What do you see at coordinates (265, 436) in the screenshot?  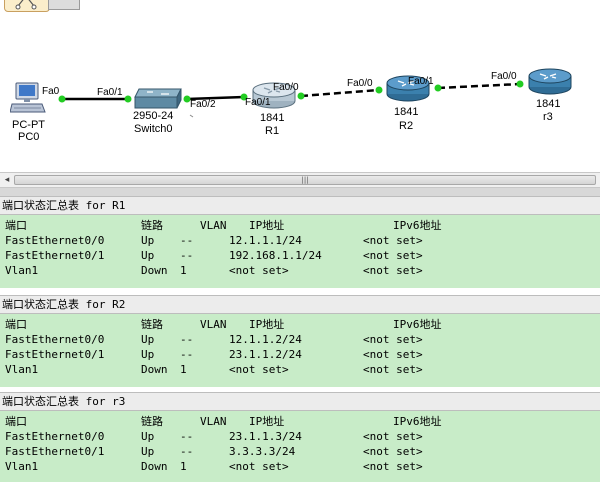 I see `table-cell: 23.1.1.3/24` at bounding box center [265, 436].